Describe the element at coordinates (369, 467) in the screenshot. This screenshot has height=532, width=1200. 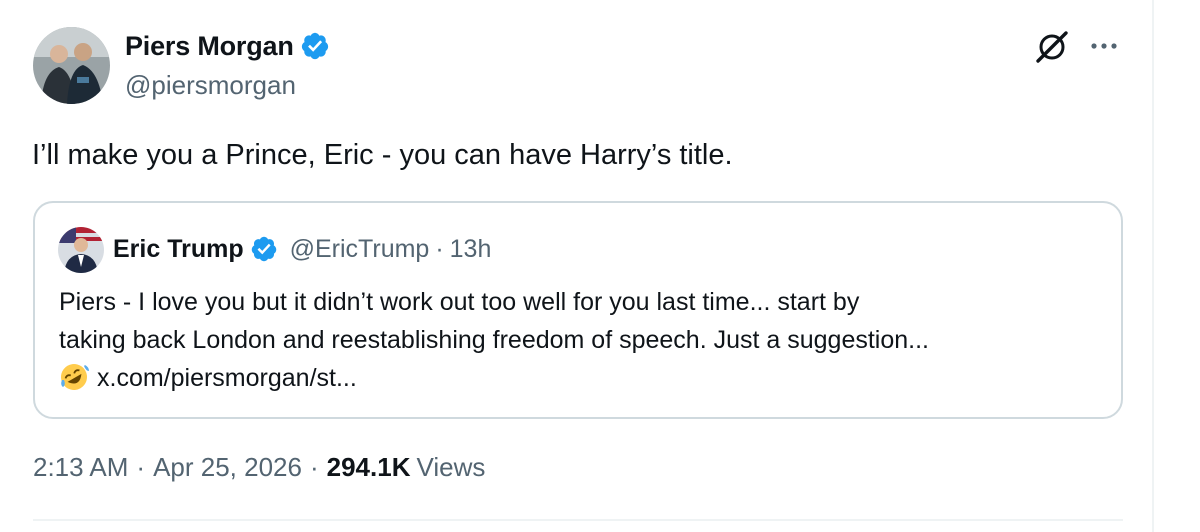
I see `views-count: 294.1K` at that location.